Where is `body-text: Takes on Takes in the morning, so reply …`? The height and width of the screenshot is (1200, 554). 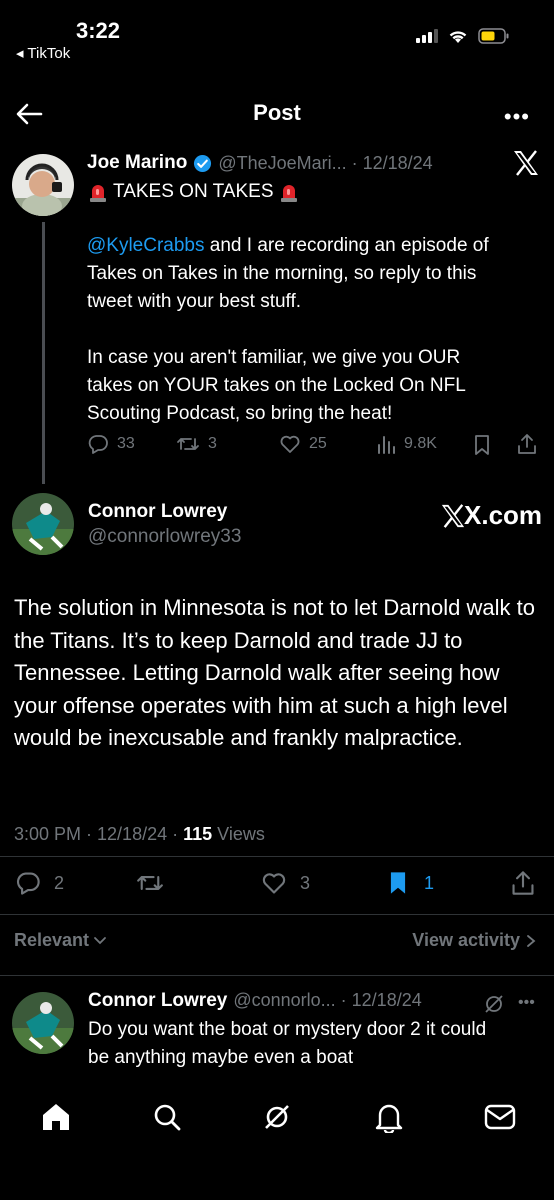 body-text: Takes on Takes in the morning, so reply … is located at coordinates (282, 273).